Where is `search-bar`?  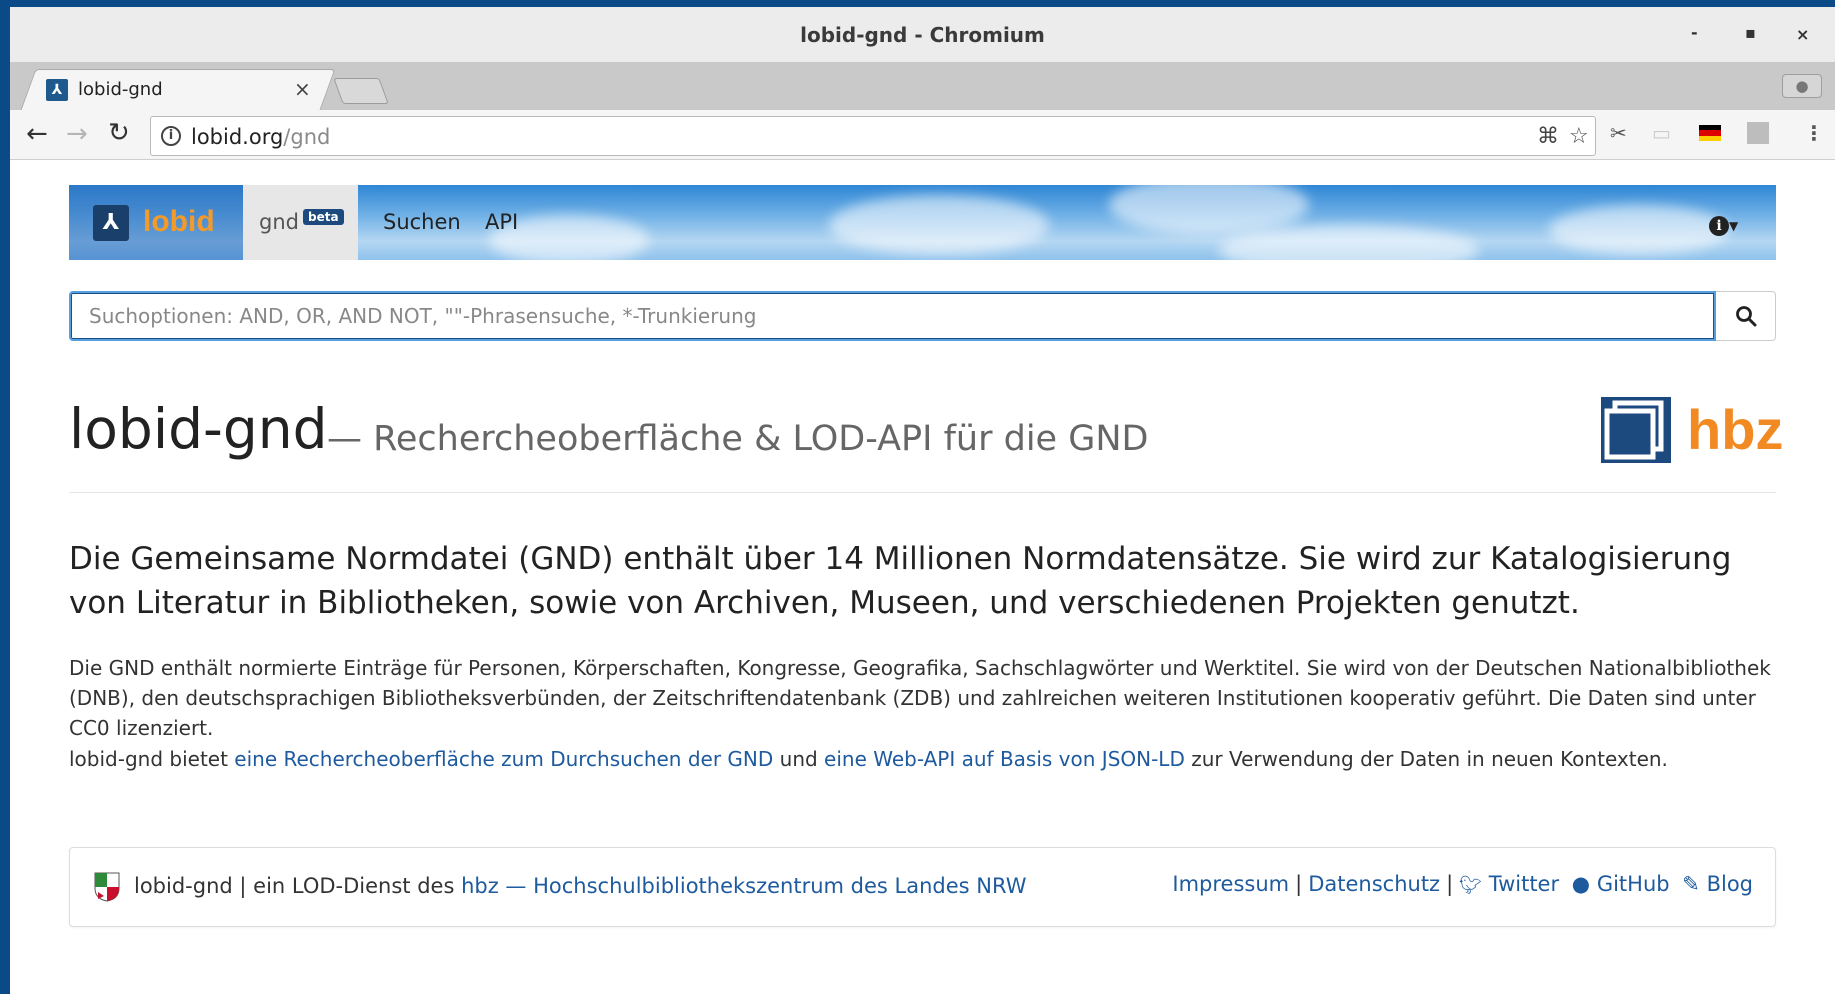
search-bar is located at coordinates (922, 316).